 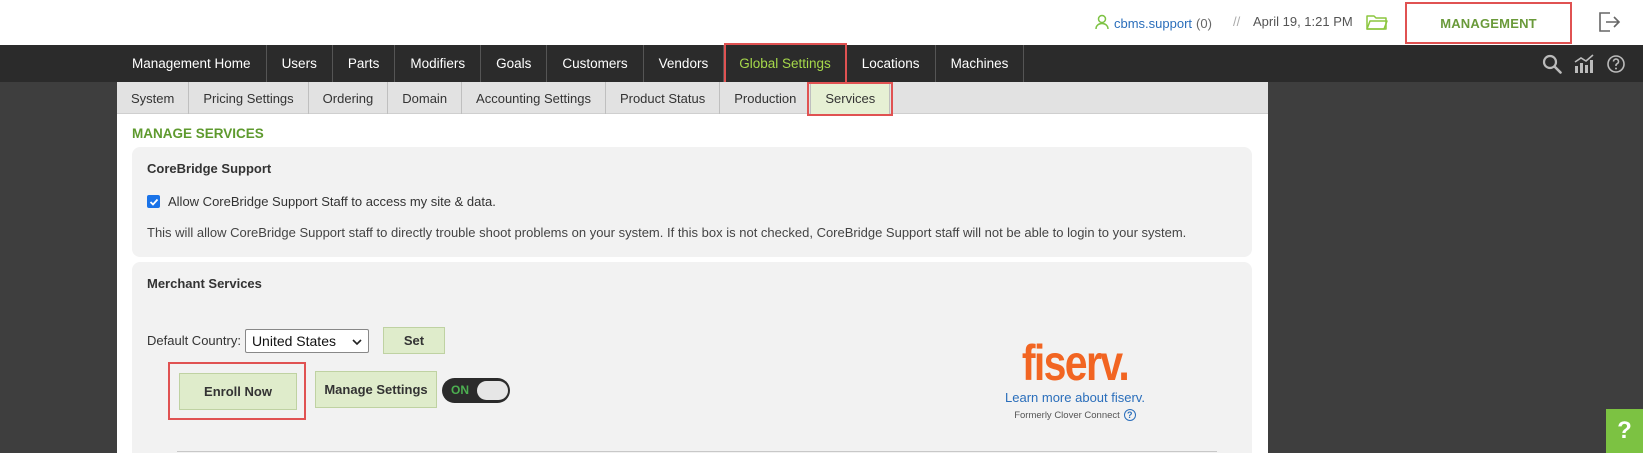 What do you see at coordinates (891, 63) in the screenshot?
I see `nav-locations: Locations` at bounding box center [891, 63].